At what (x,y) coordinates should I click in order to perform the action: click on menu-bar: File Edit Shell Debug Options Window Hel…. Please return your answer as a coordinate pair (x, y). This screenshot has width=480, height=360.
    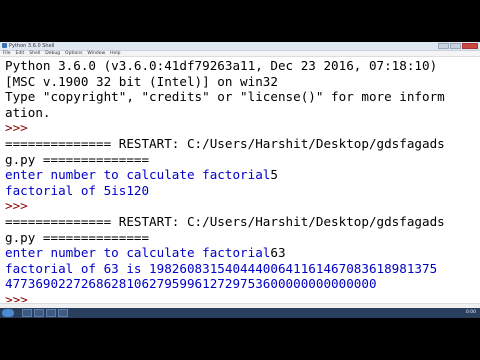
    Looking at the image, I should click on (240, 54).